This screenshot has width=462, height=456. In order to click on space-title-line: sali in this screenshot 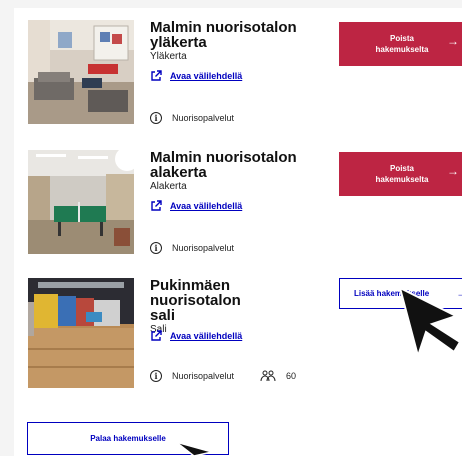, I will do `click(163, 315)`.